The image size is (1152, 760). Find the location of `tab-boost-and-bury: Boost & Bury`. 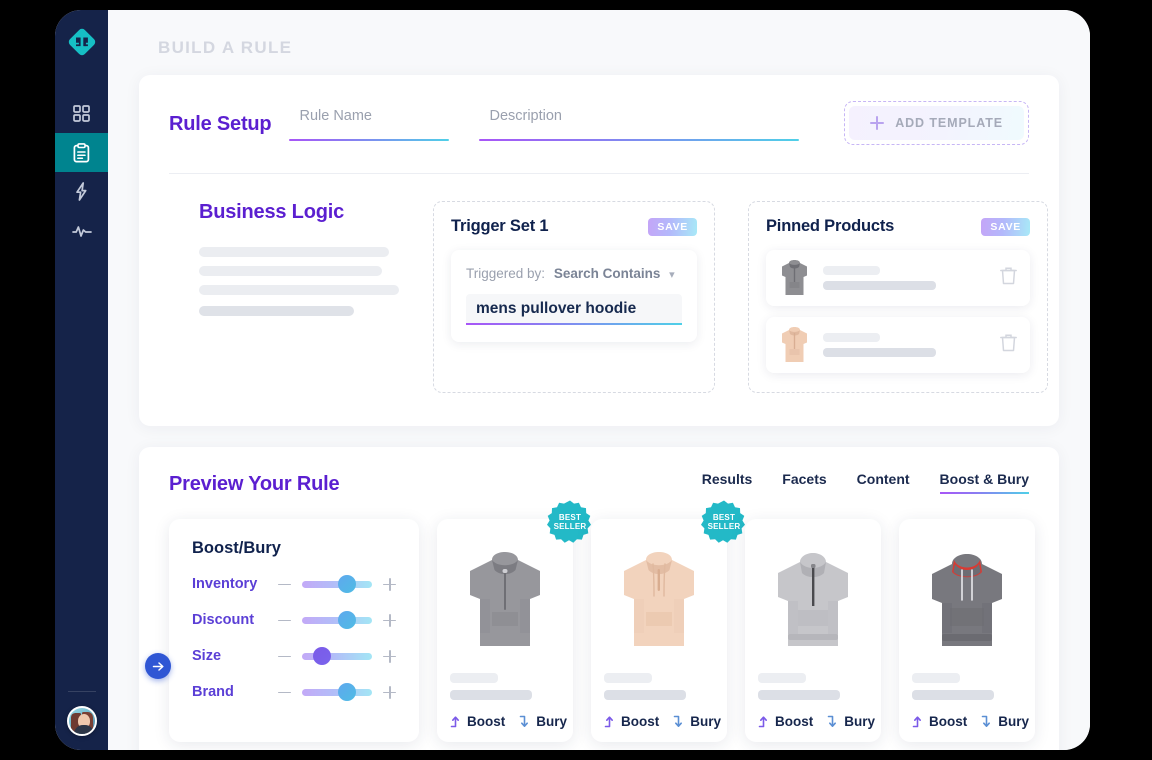

tab-boost-and-bury: Boost & Bury is located at coordinates (984, 482).